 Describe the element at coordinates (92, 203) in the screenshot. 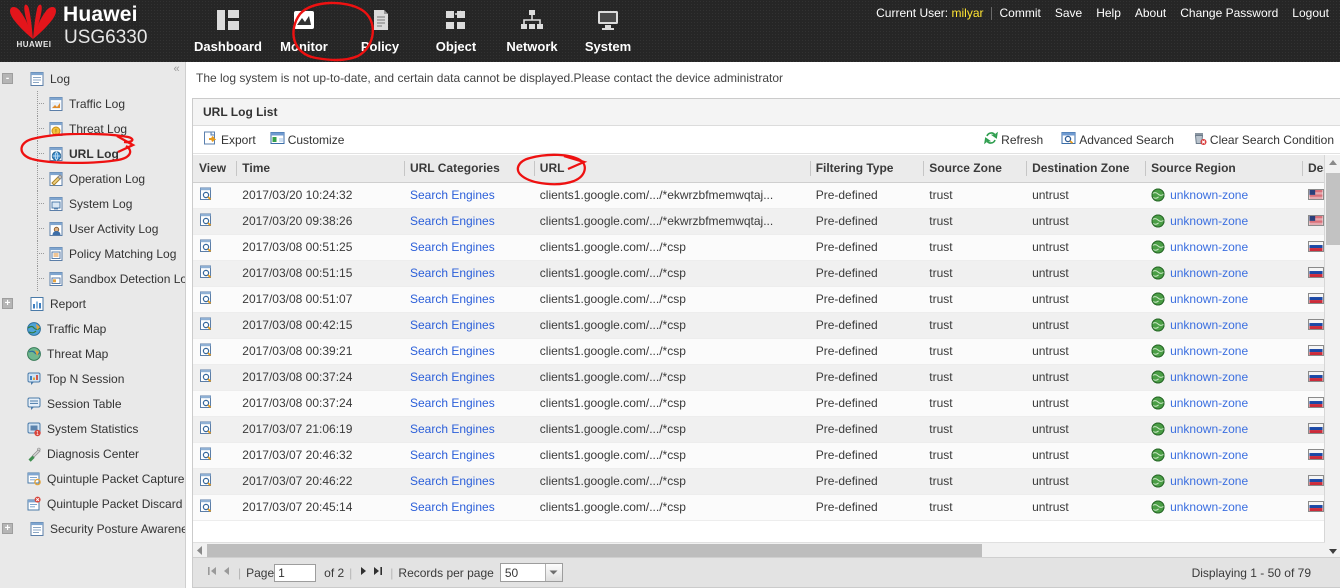

I see `sidebar-item-system-log: System Log` at that location.